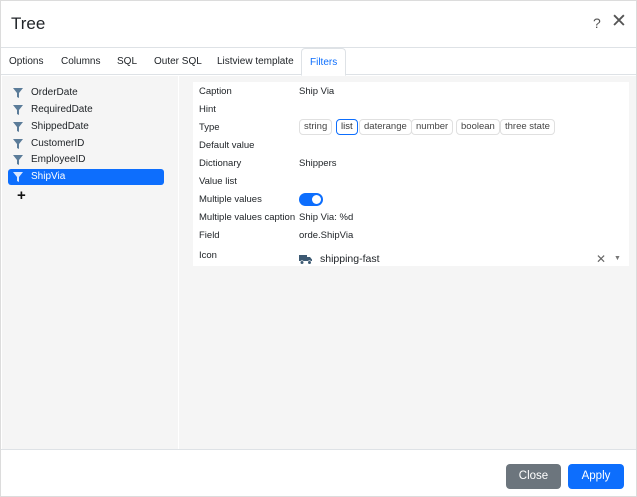  I want to click on tab-outer-sql: Outer SQL, so click(178, 61).